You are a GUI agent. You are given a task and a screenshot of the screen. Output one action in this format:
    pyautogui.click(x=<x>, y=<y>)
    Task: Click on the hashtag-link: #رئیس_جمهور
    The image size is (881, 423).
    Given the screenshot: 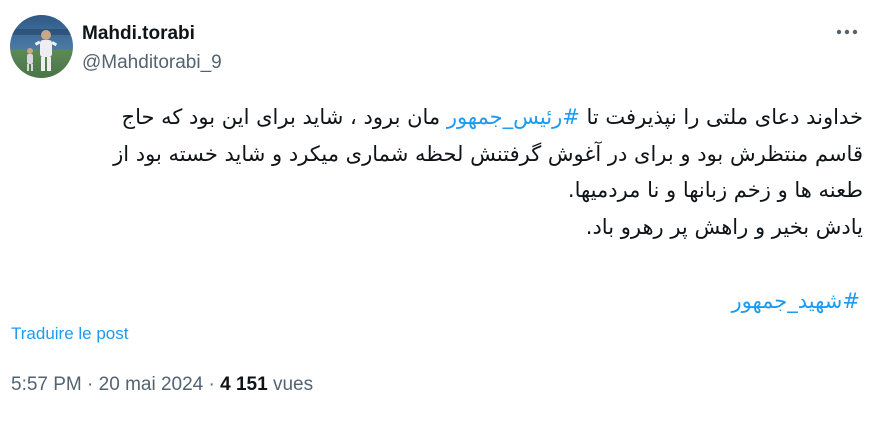 What is the action you would take?
    pyautogui.click(x=513, y=117)
    